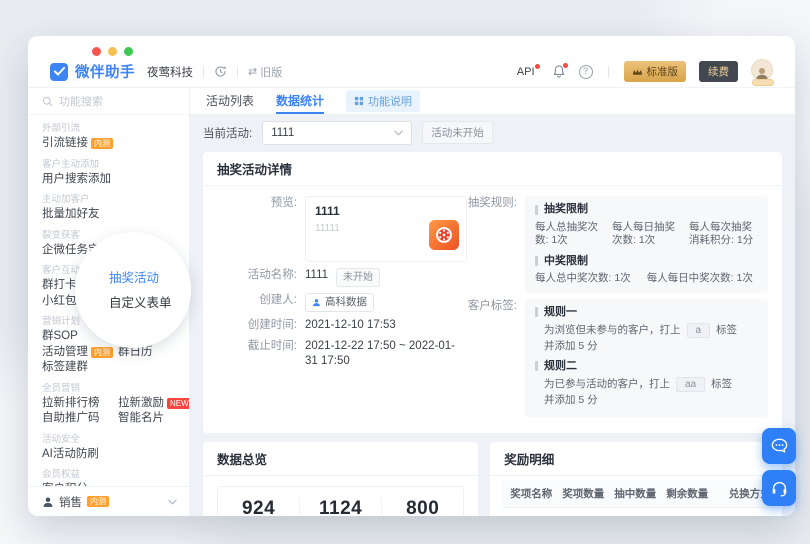 The image size is (810, 544). What do you see at coordinates (583, 278) in the screenshot?
I see `win-limit-item: 每人总中奖次数: 1次` at bounding box center [583, 278].